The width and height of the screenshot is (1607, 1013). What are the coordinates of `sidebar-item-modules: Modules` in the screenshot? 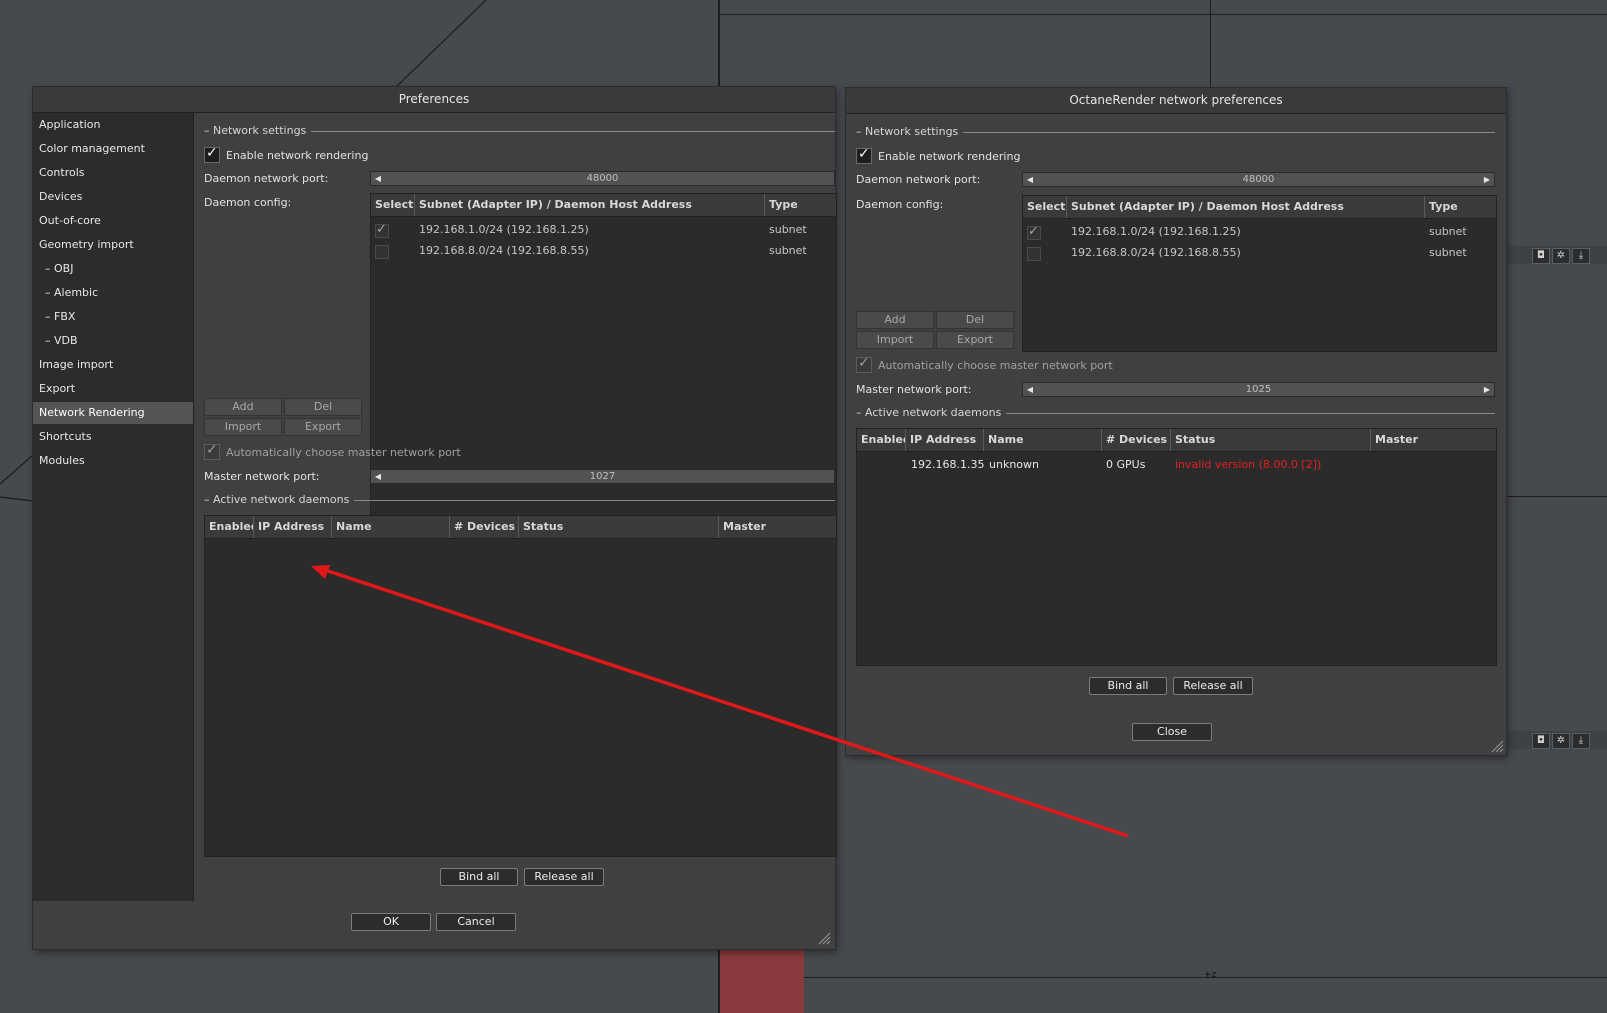 It's located at (113, 461).